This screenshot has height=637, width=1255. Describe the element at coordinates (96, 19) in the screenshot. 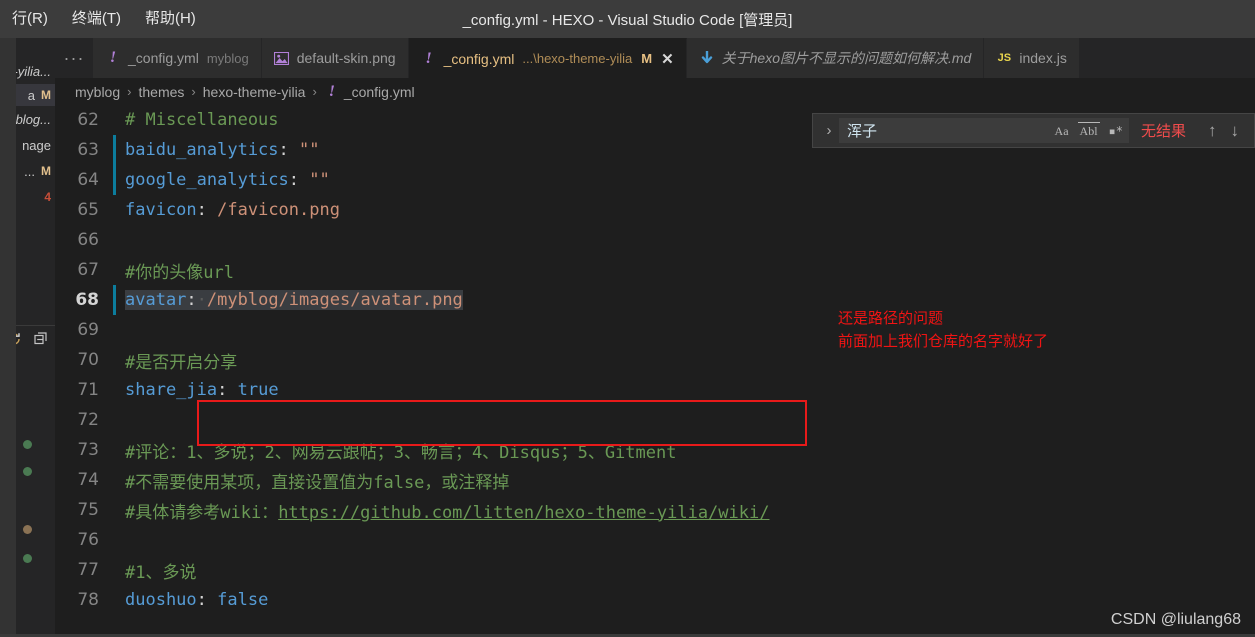

I see `menu-item-terminal: 终端(T)` at that location.